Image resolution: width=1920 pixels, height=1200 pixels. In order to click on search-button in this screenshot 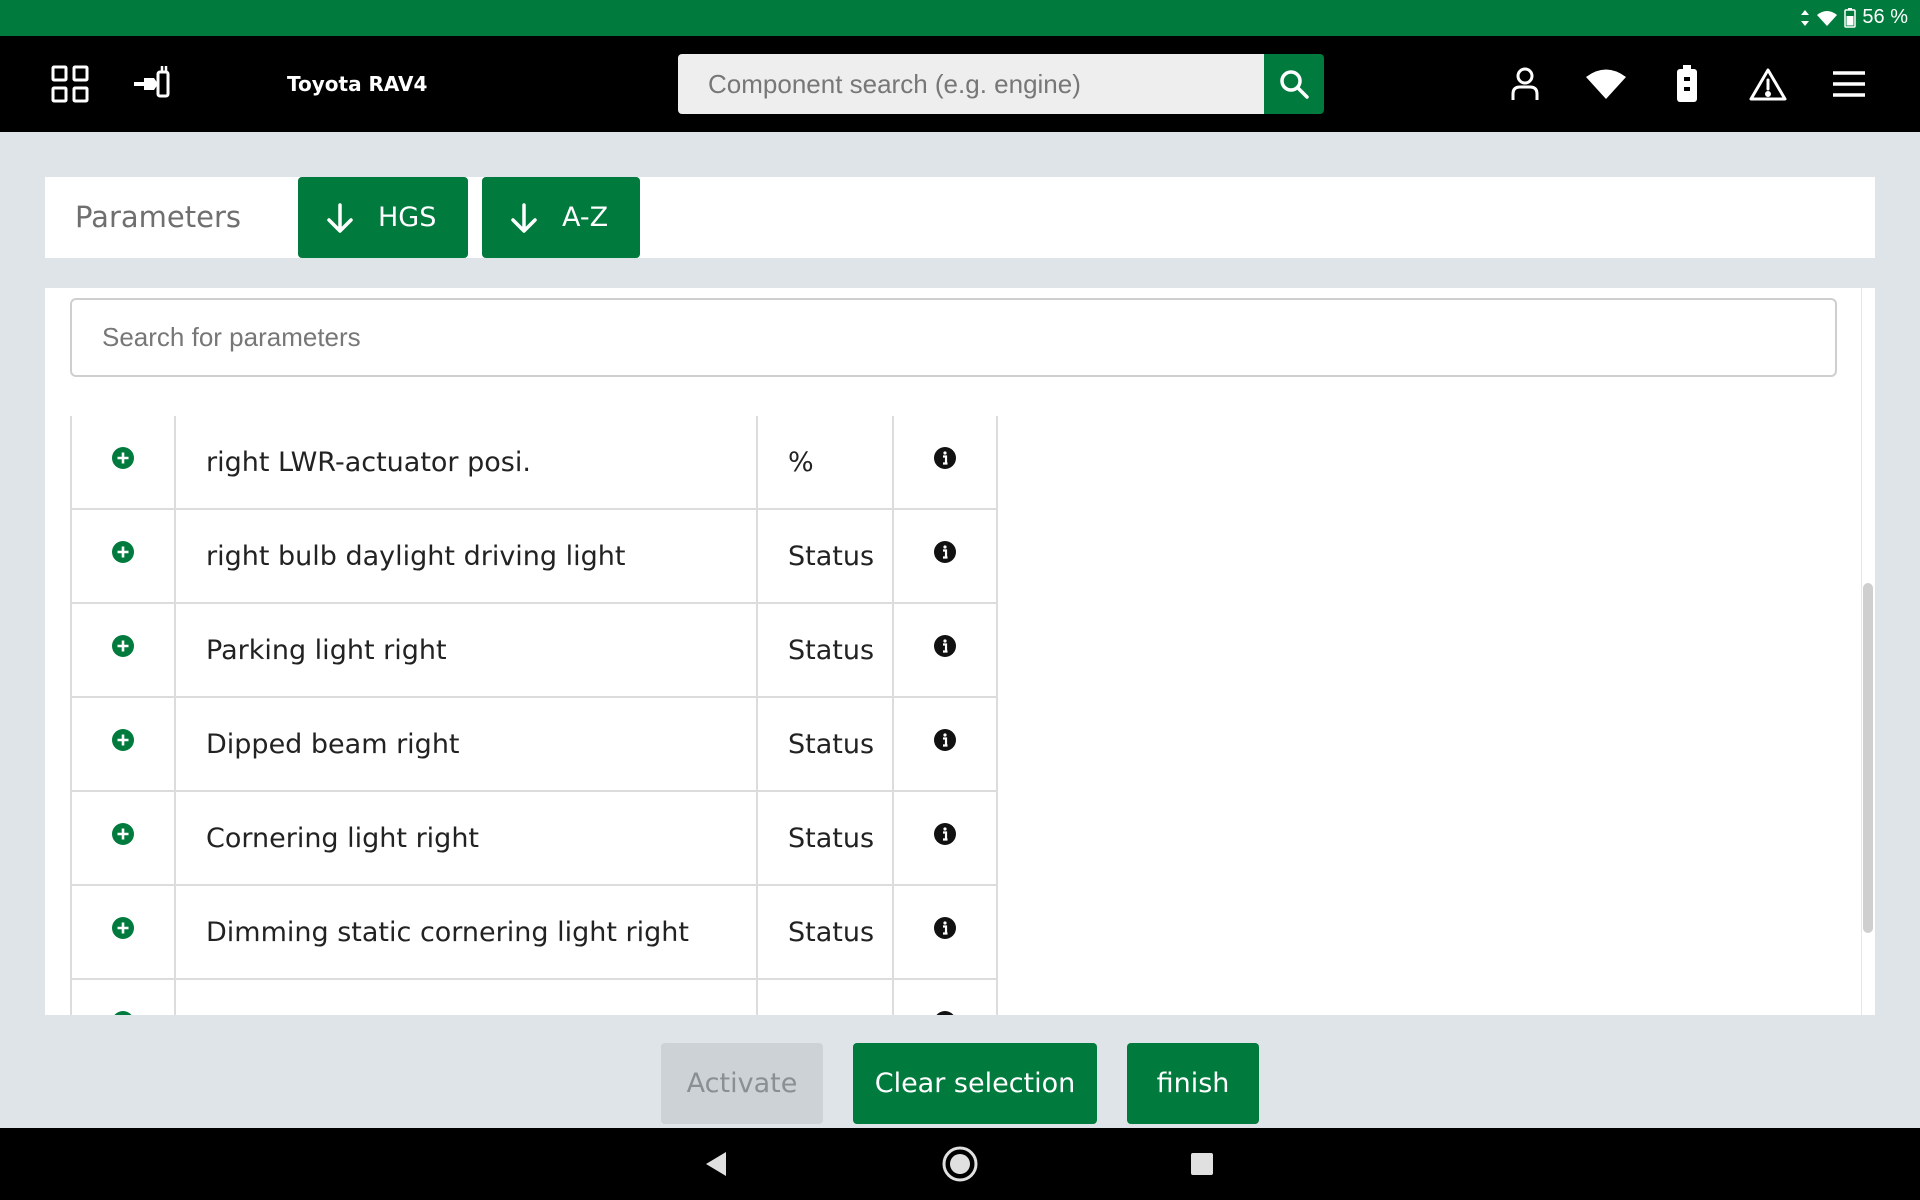, I will do `click(1294, 84)`.